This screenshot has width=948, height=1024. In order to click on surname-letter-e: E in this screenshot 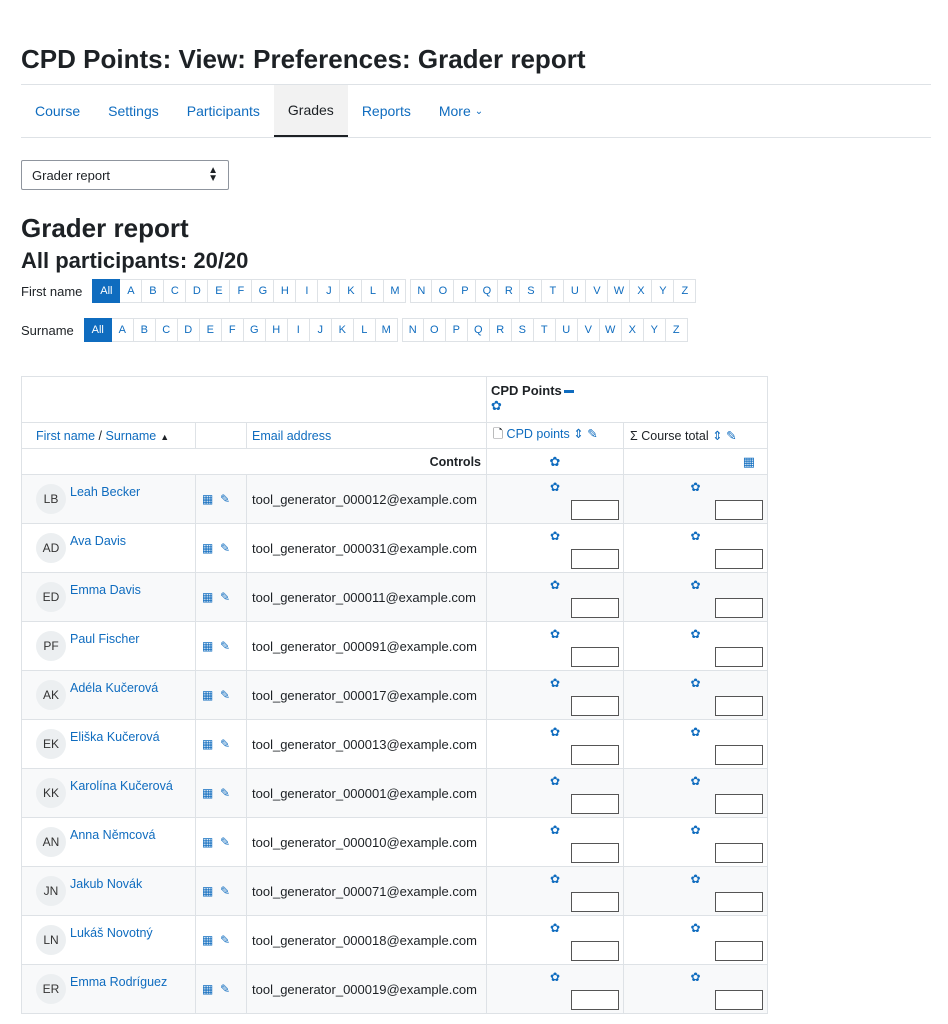, I will do `click(210, 330)`.